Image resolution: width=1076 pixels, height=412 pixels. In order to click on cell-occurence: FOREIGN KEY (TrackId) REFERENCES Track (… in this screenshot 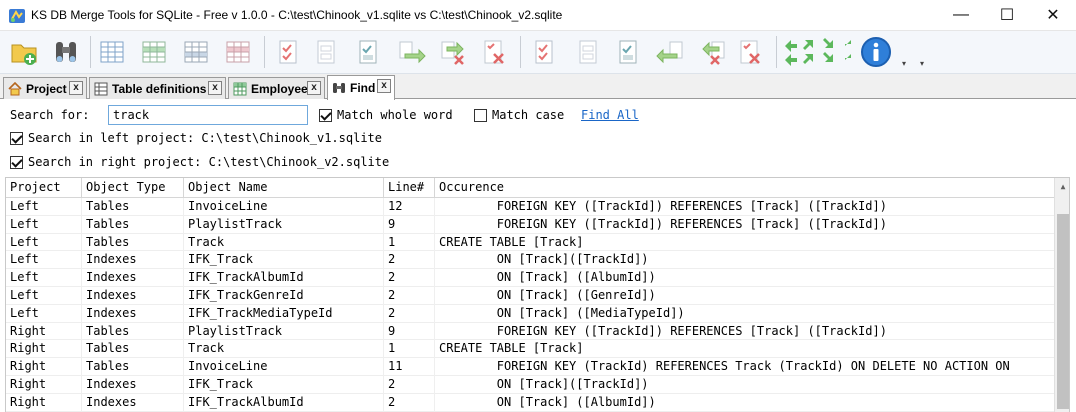, I will do `click(724, 366)`.